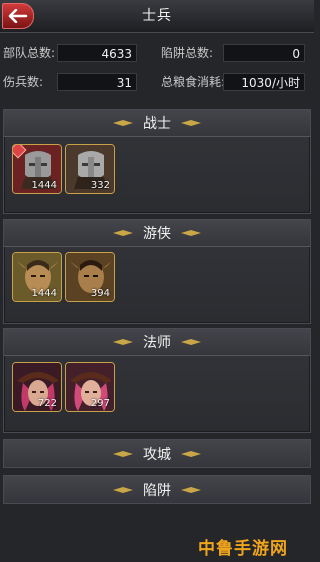  I want to click on page-title: 士兵, so click(157, 16).